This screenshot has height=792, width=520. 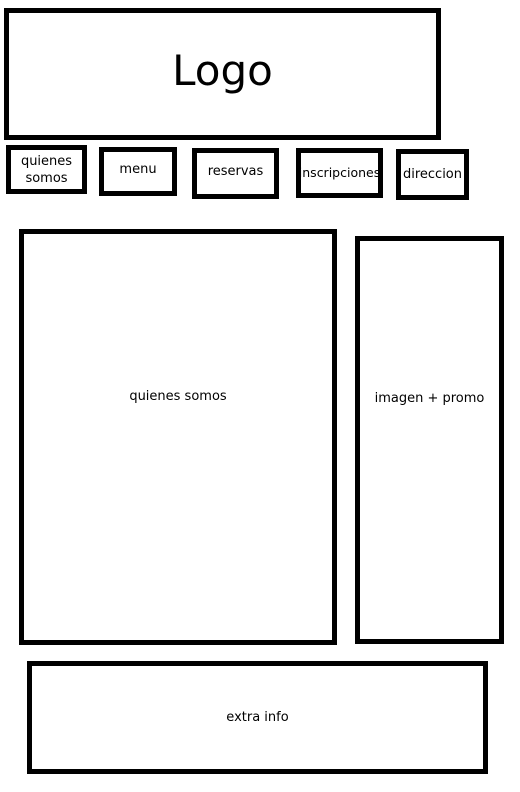 I want to click on nav-item-direccion: direccion, so click(x=432, y=174).